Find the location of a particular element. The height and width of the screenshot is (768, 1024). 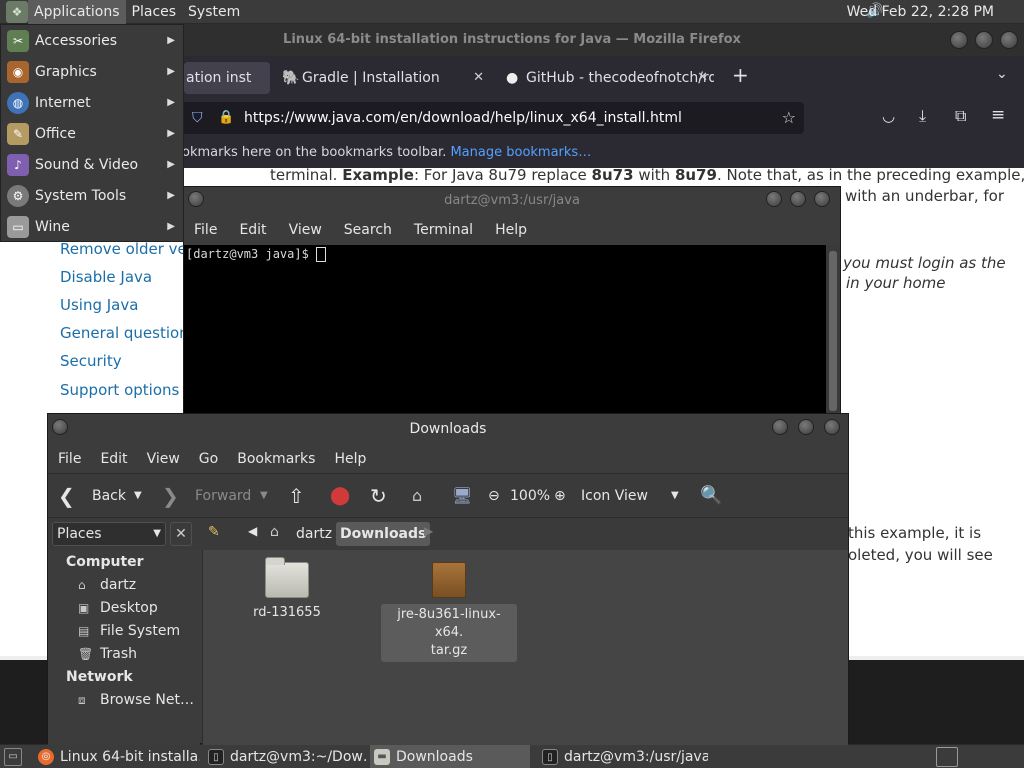

apps-item-sound-video: ♪ Sound & Video ▶ is located at coordinates (92, 164).